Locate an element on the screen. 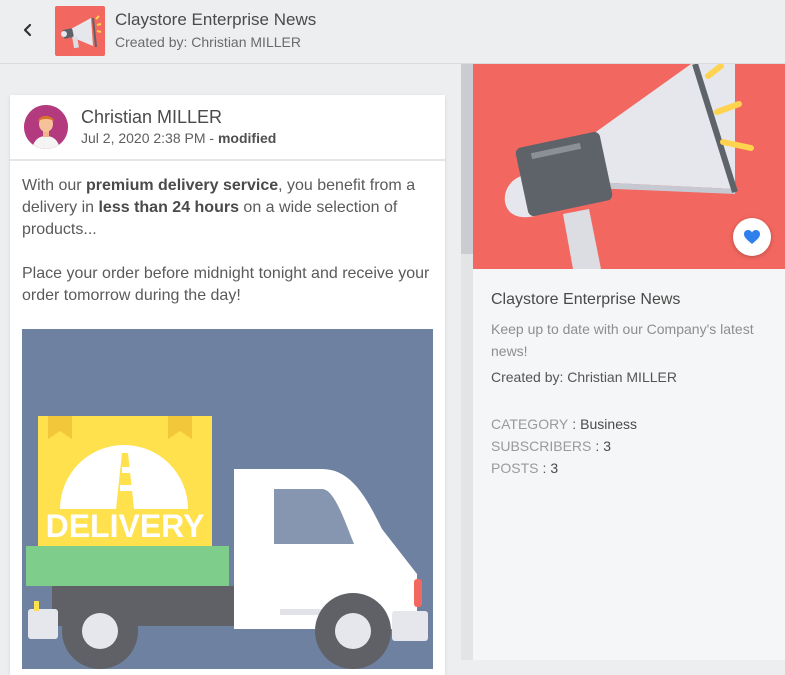 The image size is (785, 675). stat-value: Business is located at coordinates (608, 424).